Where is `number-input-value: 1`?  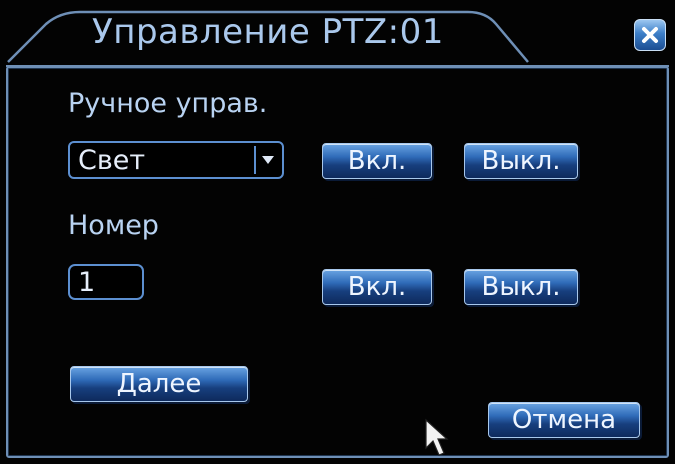
number-input-value: 1 is located at coordinates (87, 282).